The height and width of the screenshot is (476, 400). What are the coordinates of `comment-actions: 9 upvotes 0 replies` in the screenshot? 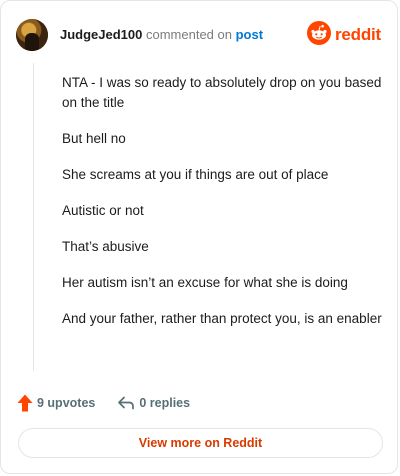 It's located at (103, 403).